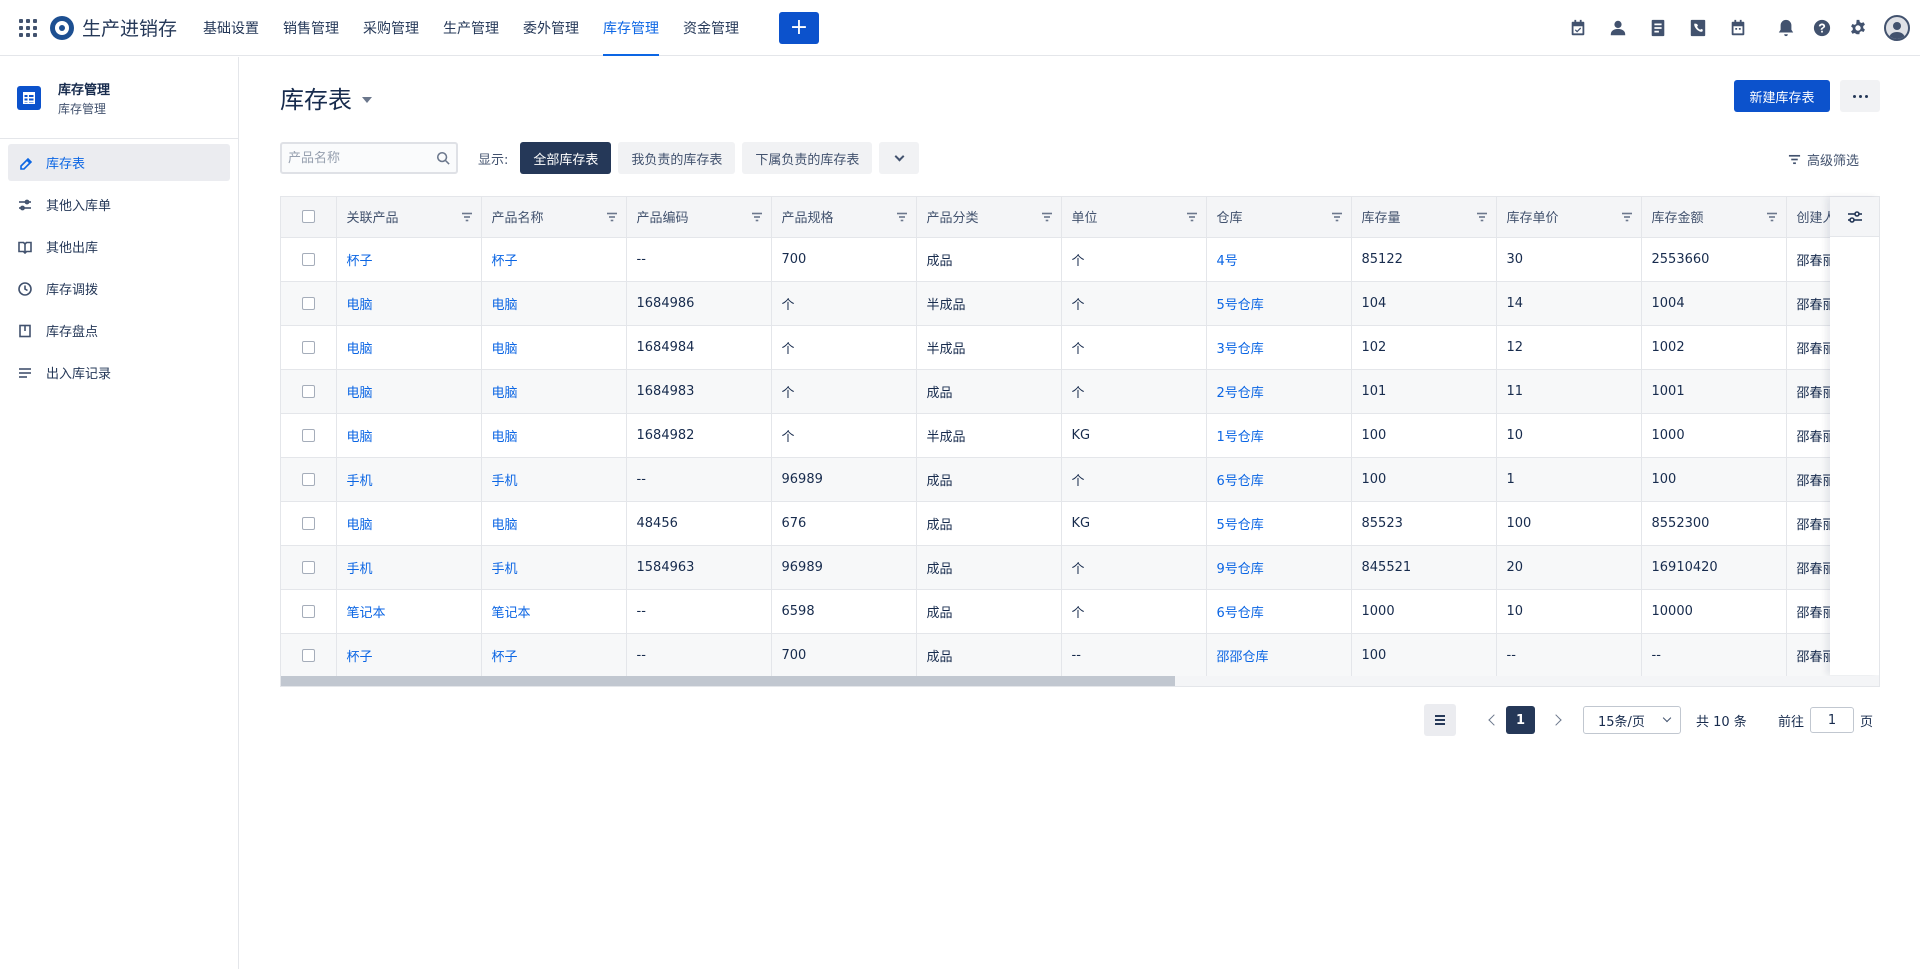 The height and width of the screenshot is (969, 1920). What do you see at coordinates (1279, 567) in the screenshot?
I see `table-cell: 9号仓库` at bounding box center [1279, 567].